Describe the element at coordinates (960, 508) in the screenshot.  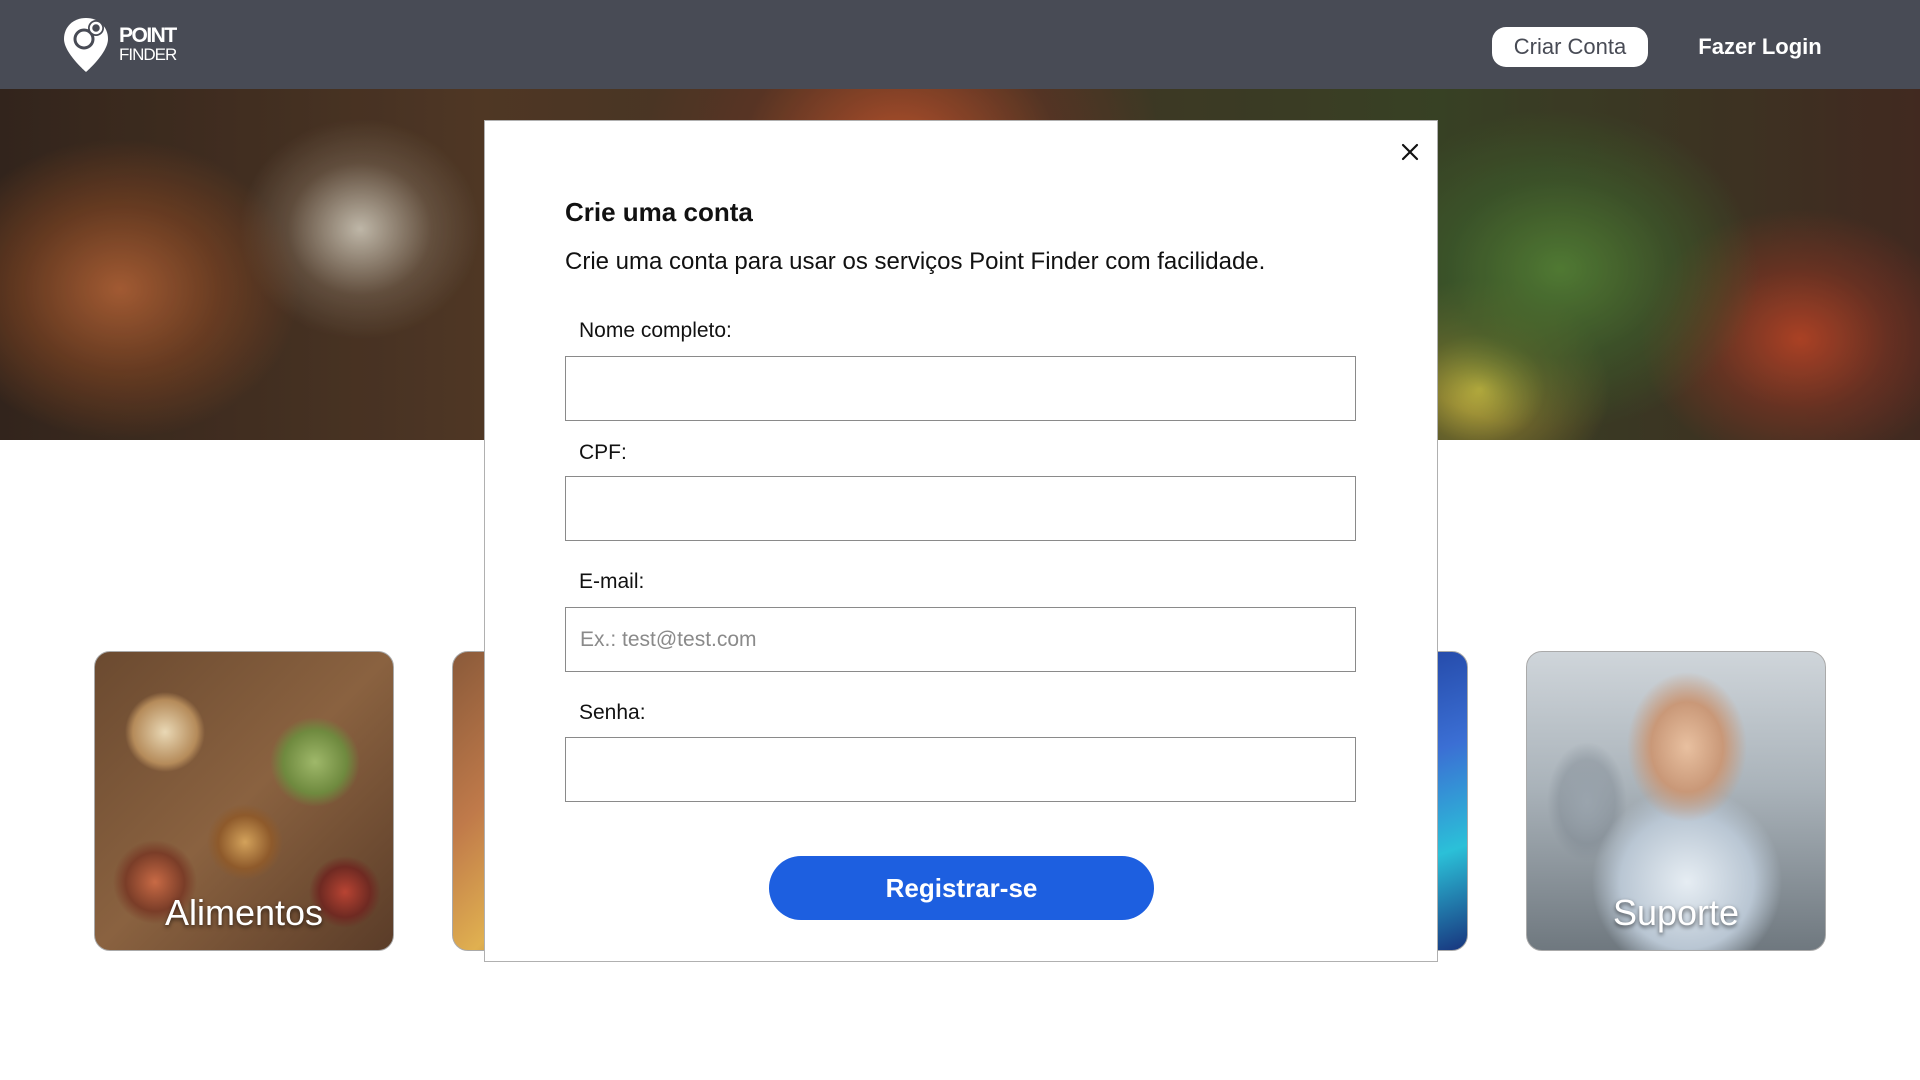
I see `cpf-input` at that location.